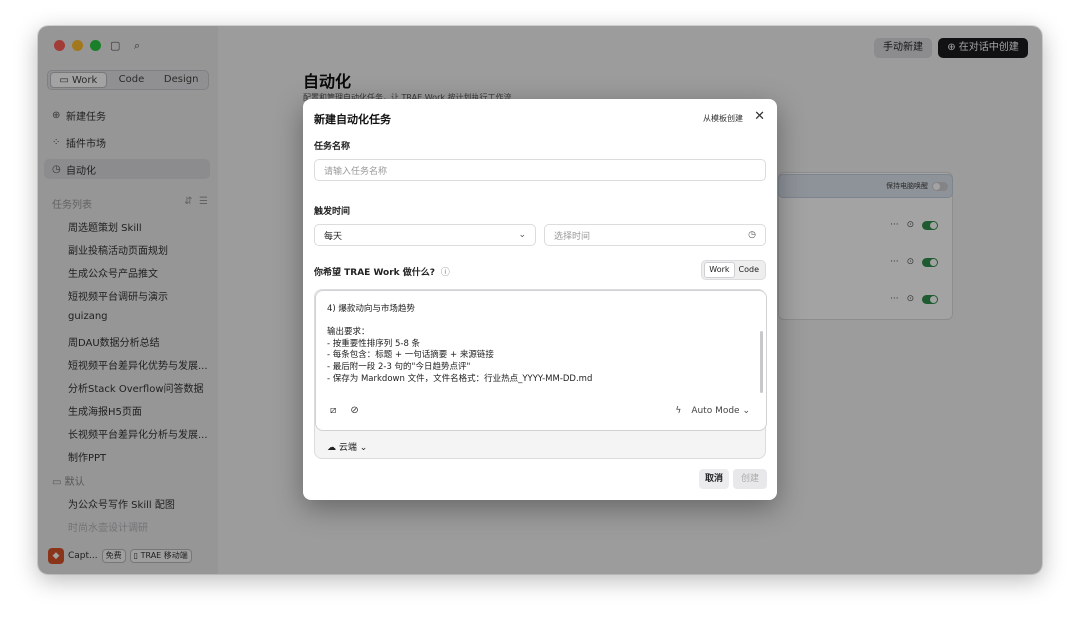 The image size is (1080, 626). What do you see at coordinates (540, 170) in the screenshot?
I see `task-name-input: 请输入任务名称` at bounding box center [540, 170].